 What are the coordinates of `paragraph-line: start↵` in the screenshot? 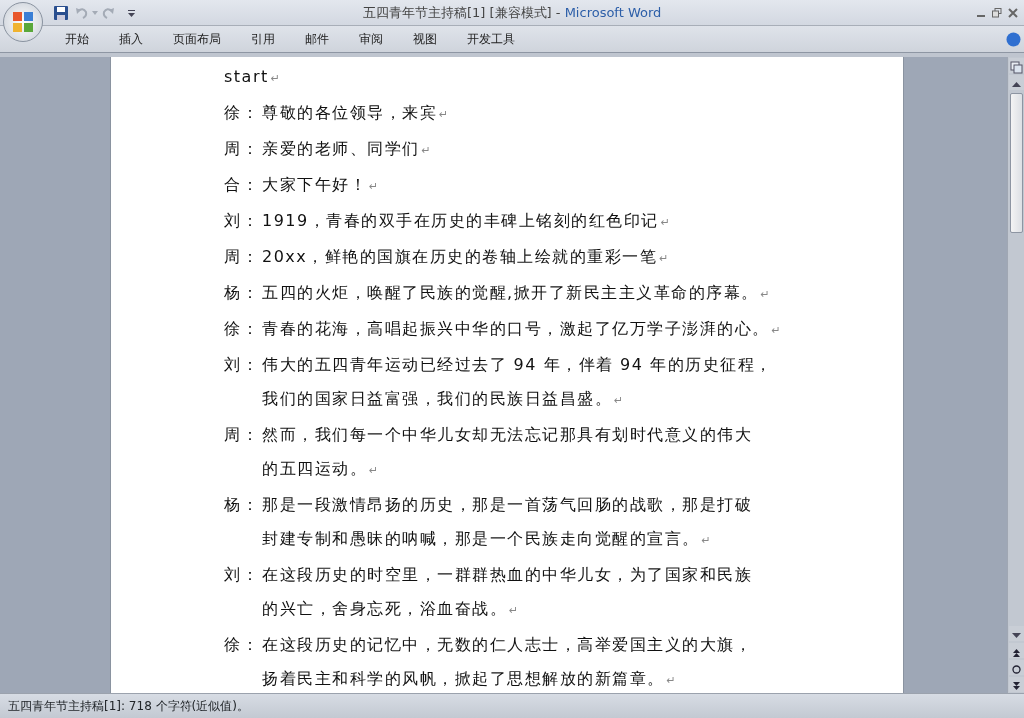 It's located at (253, 77).